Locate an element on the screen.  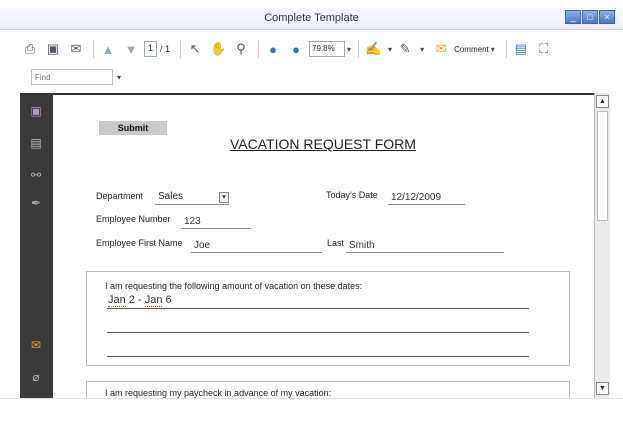
window-title: Complete Template is located at coordinates (311, 18).